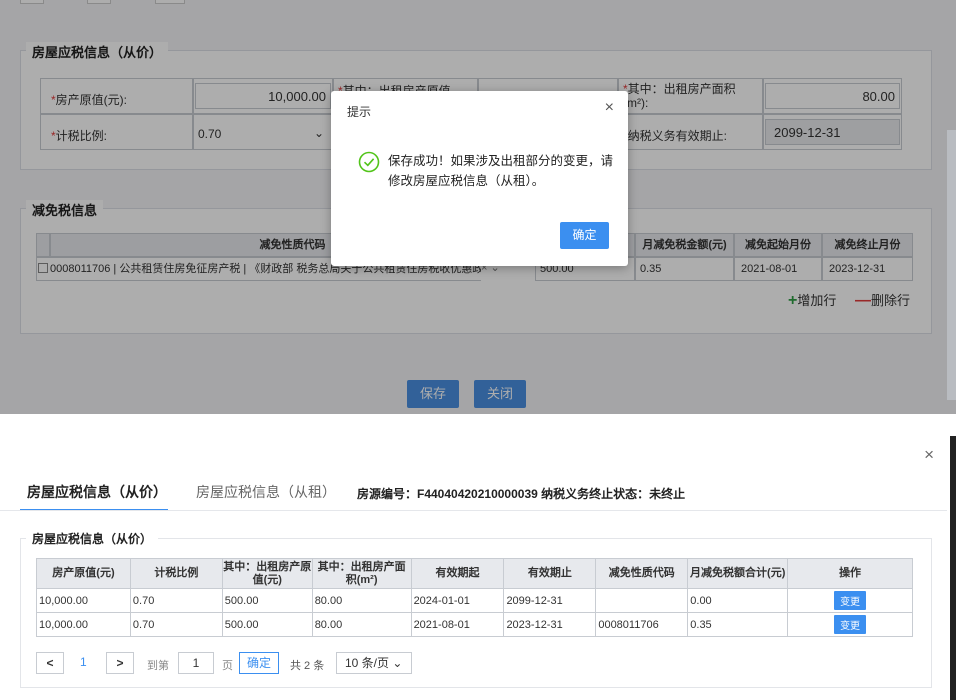 This screenshot has width=956, height=700. What do you see at coordinates (97, 492) in the screenshot?
I see `tab-by-value: 房屋应税信息（从价）` at bounding box center [97, 492].